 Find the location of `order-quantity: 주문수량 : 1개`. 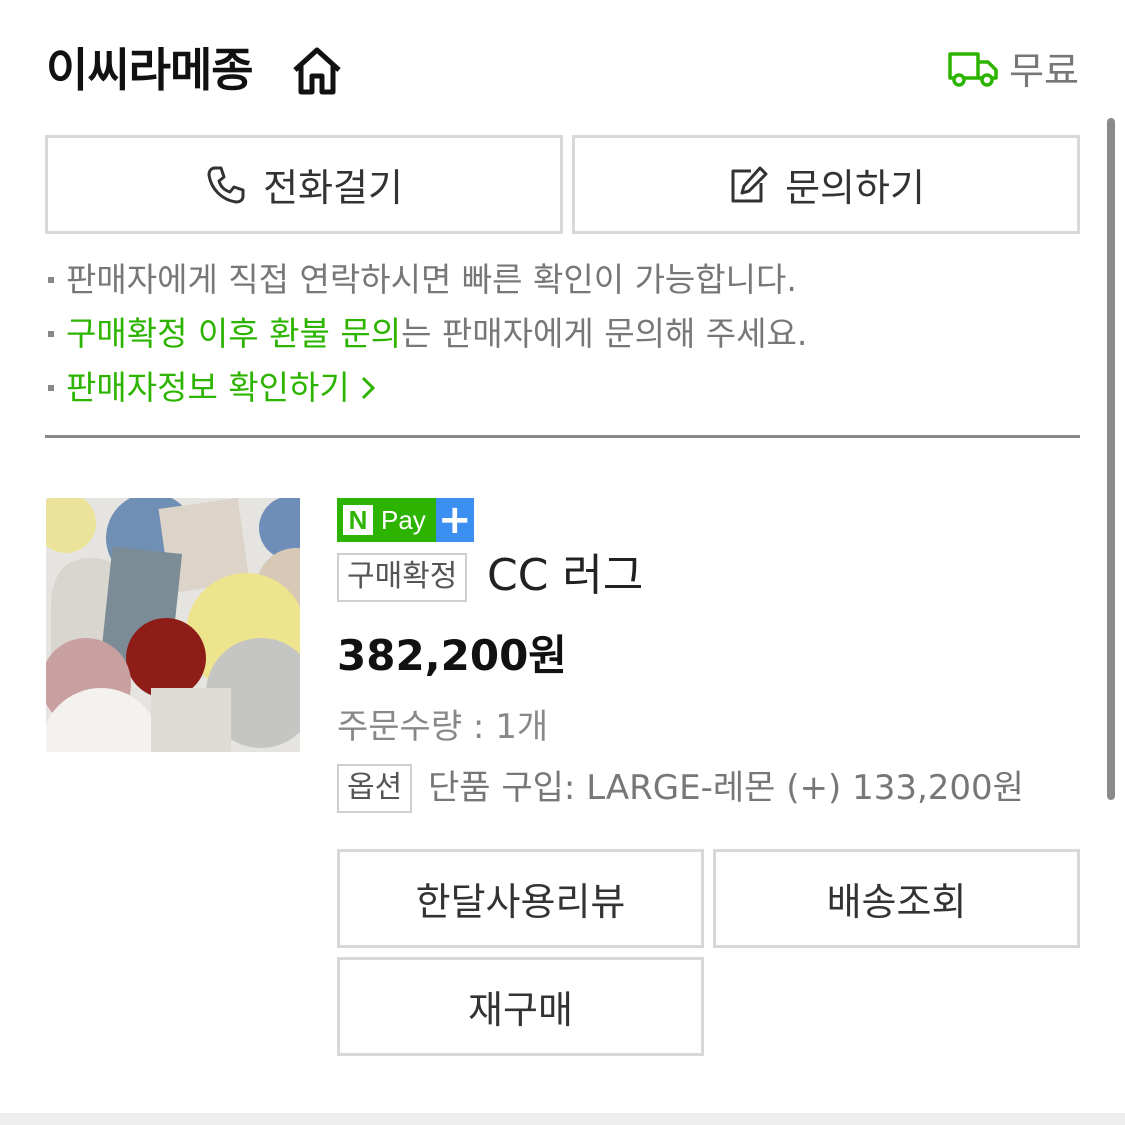

order-quantity: 주문수량 : 1개 is located at coordinates (443, 727).